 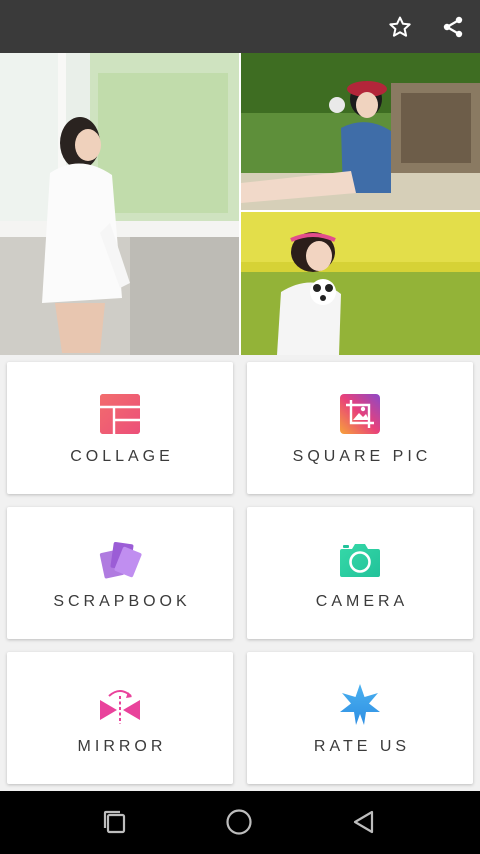 I want to click on collage-button: COLLAGE, so click(x=120, y=428).